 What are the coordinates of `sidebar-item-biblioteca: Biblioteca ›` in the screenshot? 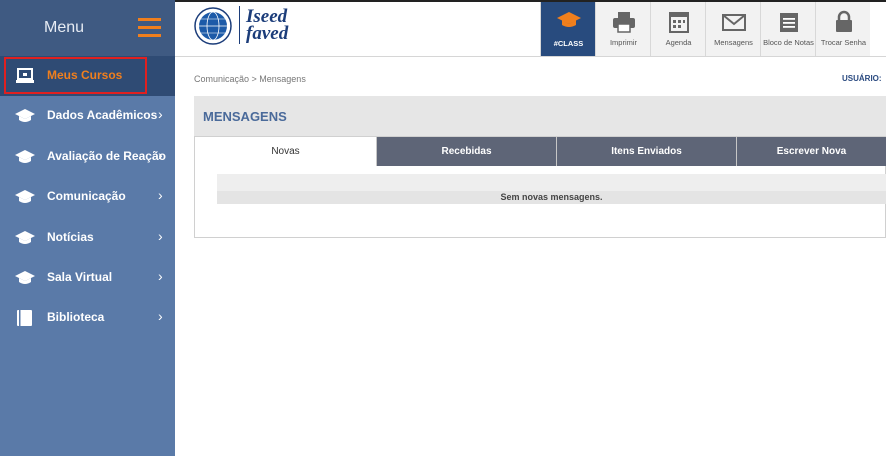 It's located at (87, 318).